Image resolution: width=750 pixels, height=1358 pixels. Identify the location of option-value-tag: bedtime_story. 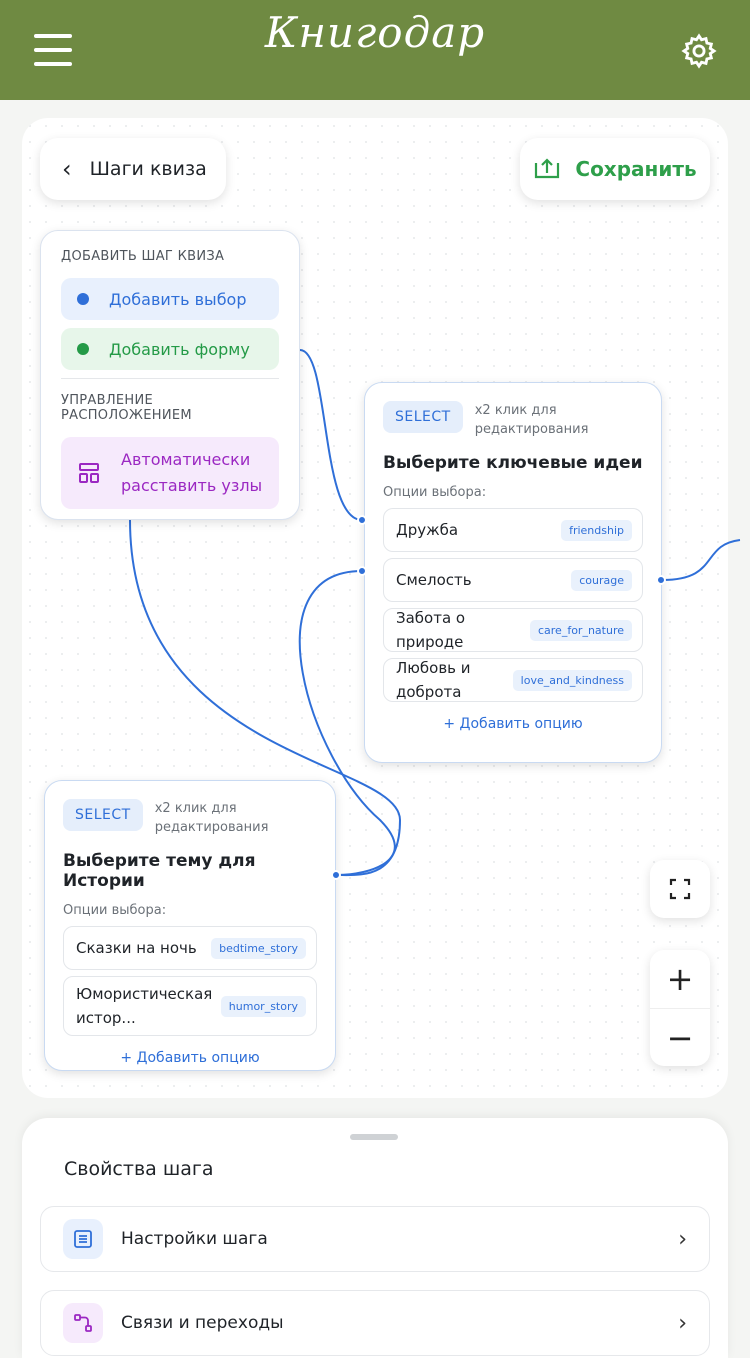
(258, 948).